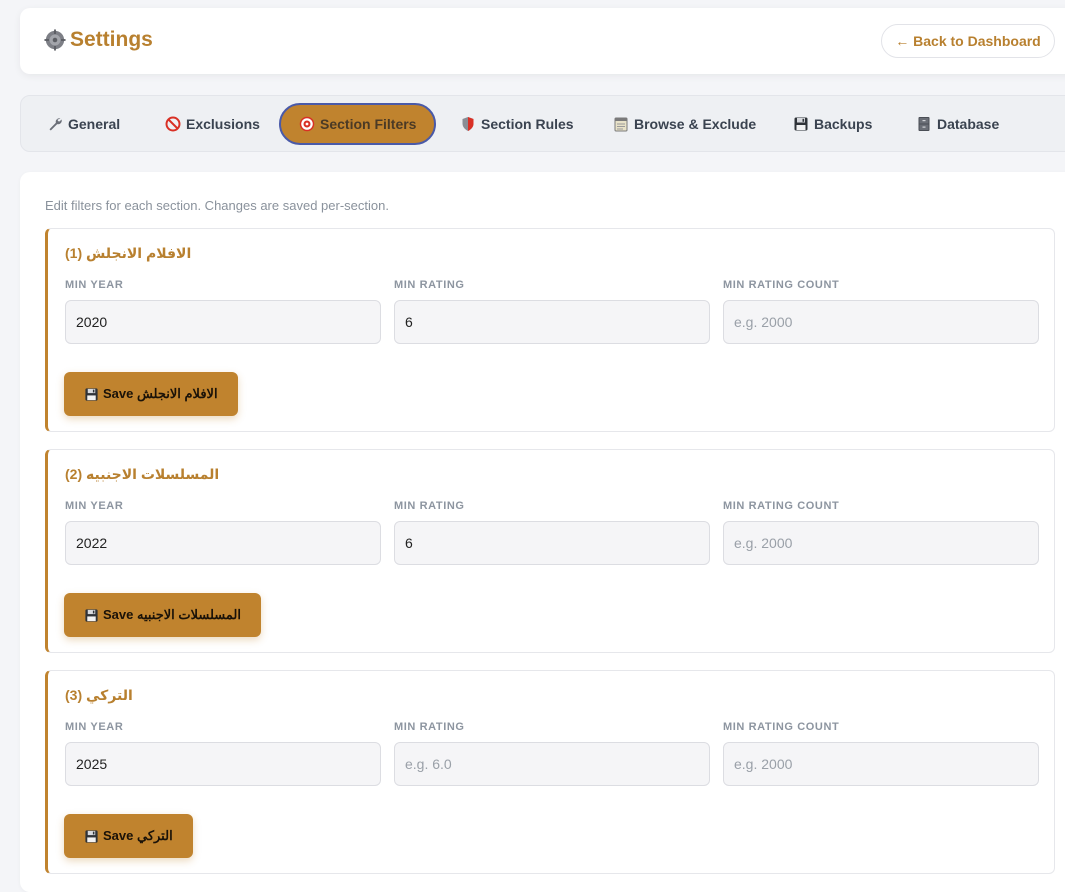  Describe the element at coordinates (223, 124) in the screenshot. I see `tab-exclusions-label: Exclusions` at that location.